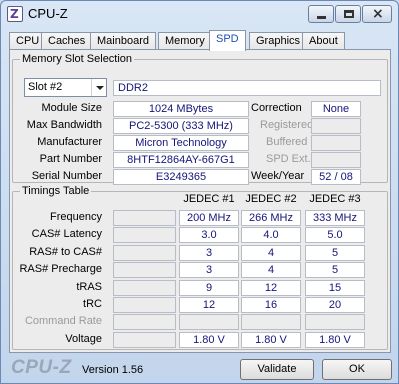 This screenshot has height=384, width=399. I want to click on timings-row-label: RAS# Precharge, so click(60, 269).